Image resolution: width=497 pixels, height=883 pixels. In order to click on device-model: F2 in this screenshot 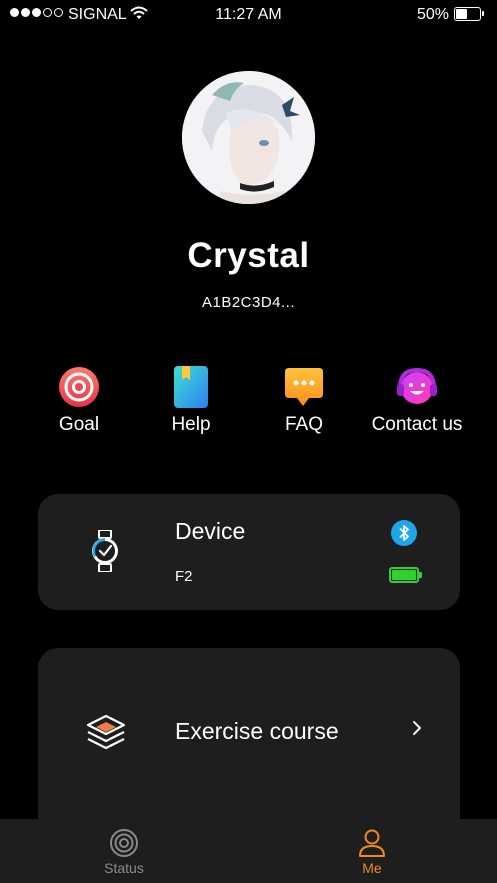, I will do `click(184, 576)`.